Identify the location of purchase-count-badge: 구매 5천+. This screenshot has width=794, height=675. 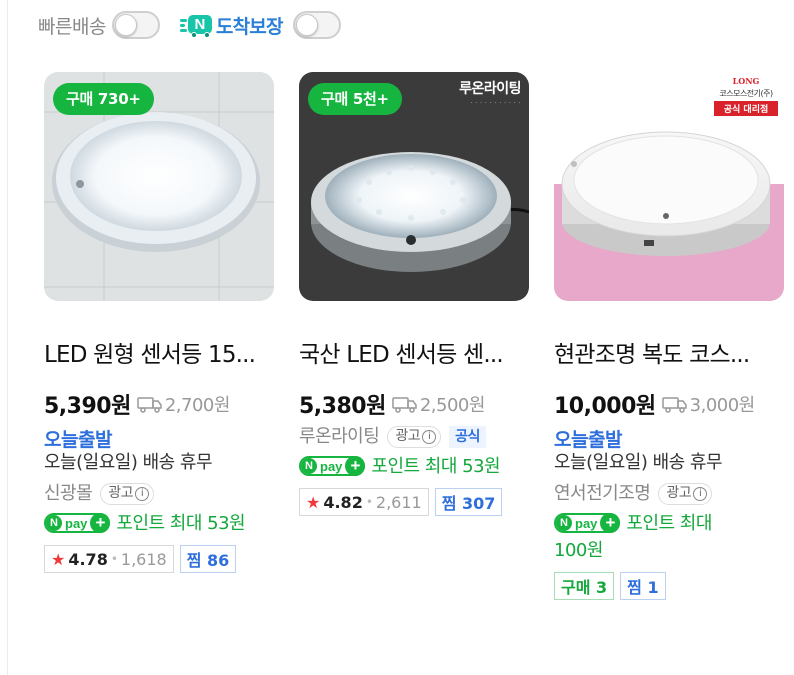
(355, 99).